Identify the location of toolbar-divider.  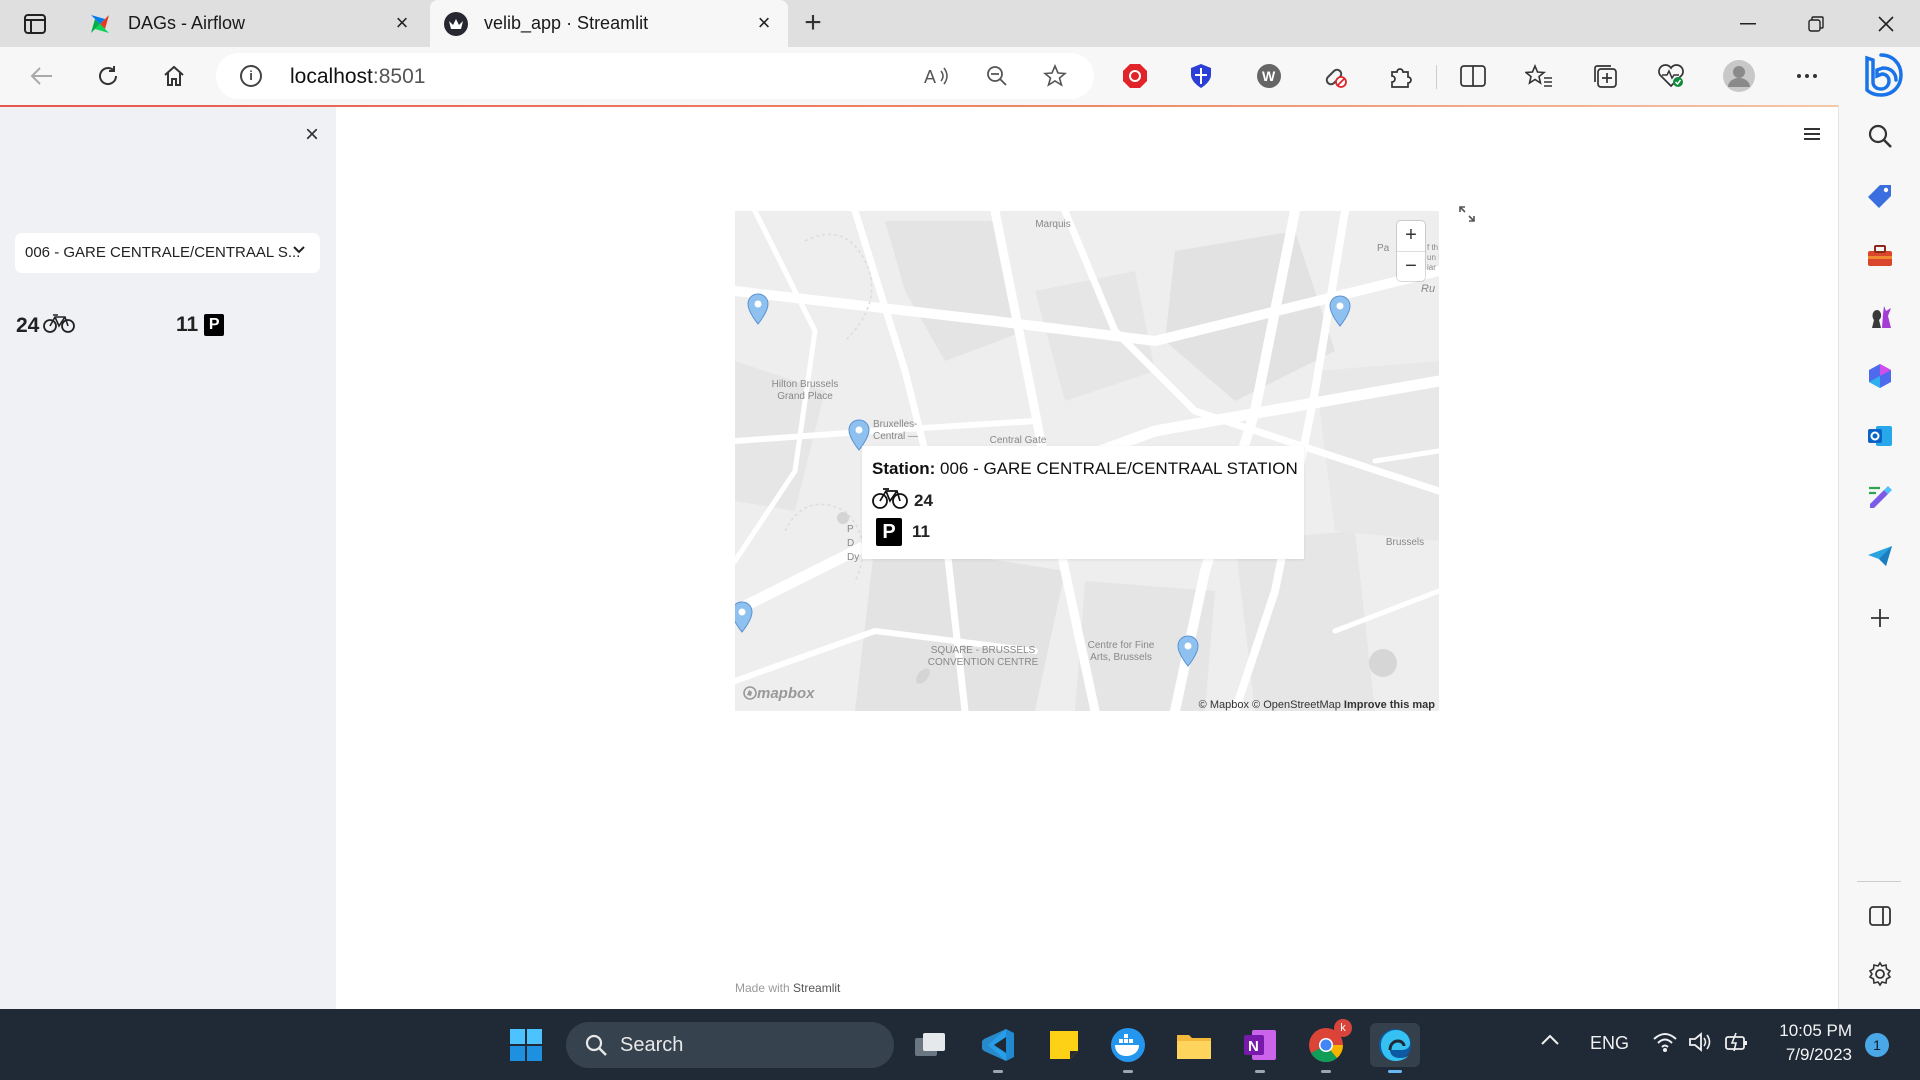
(1436, 77).